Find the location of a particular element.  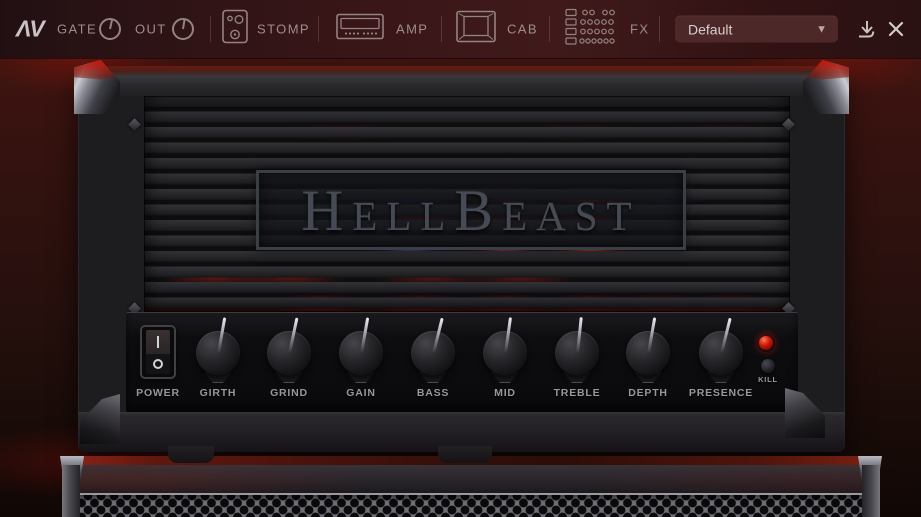

preset-dropdown: Default ▼ is located at coordinates (756, 29).